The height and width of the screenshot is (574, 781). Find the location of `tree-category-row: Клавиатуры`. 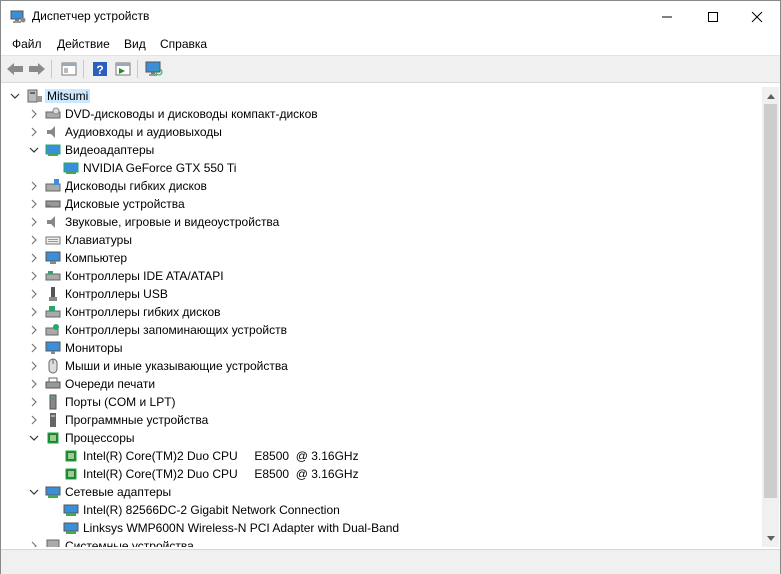

tree-category-row: Клавиатуры is located at coordinates (381, 240).